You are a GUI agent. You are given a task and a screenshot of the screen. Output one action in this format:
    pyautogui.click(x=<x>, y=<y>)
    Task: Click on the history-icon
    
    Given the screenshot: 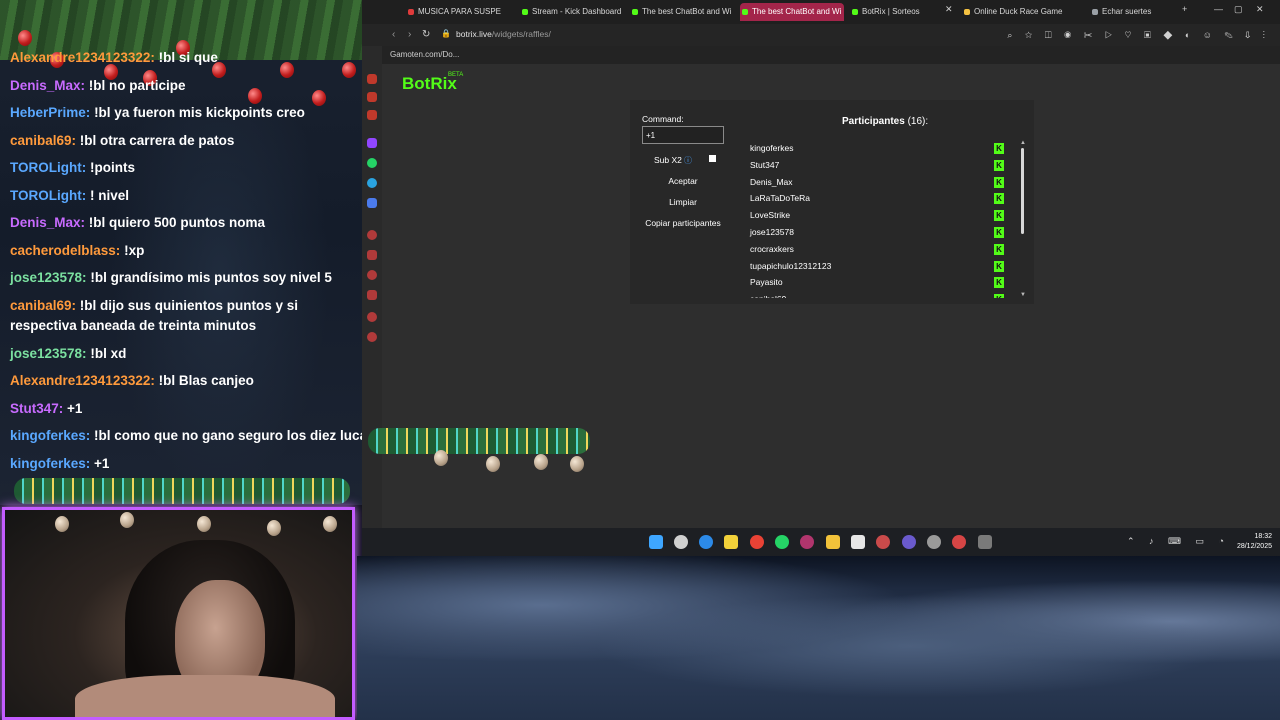 What is the action you would take?
    pyautogui.click(x=372, y=275)
    